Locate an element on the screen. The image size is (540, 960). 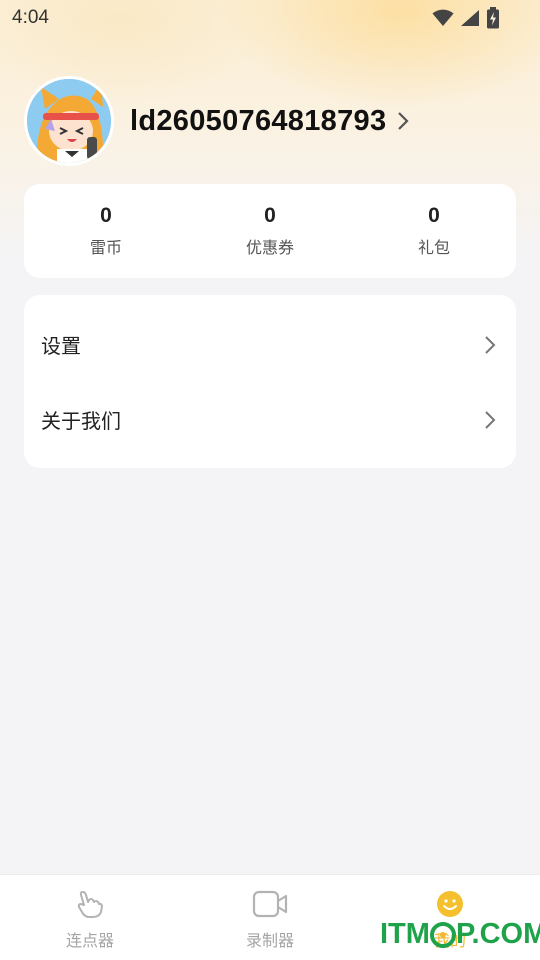
smiley-face-icon is located at coordinates (450, 904).